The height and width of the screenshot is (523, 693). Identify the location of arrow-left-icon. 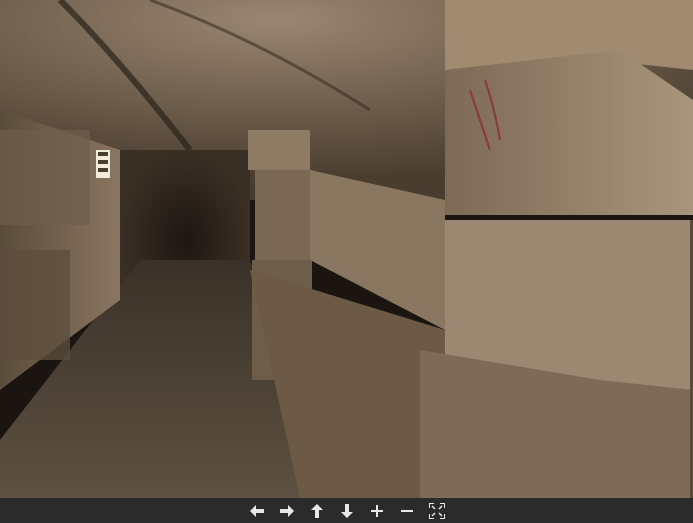
(256, 510).